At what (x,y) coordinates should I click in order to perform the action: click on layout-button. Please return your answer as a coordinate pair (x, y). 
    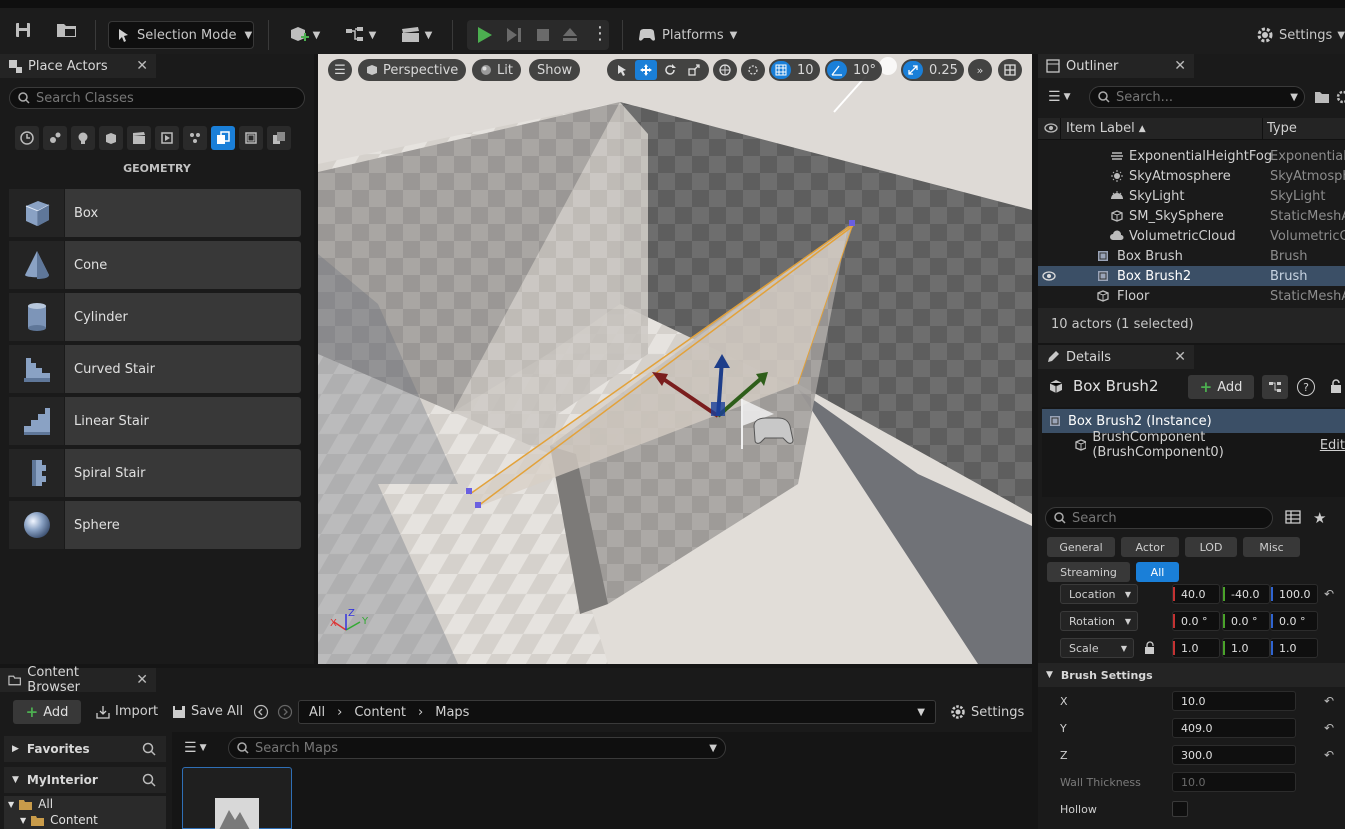
    Looking at the image, I should click on (1010, 70).